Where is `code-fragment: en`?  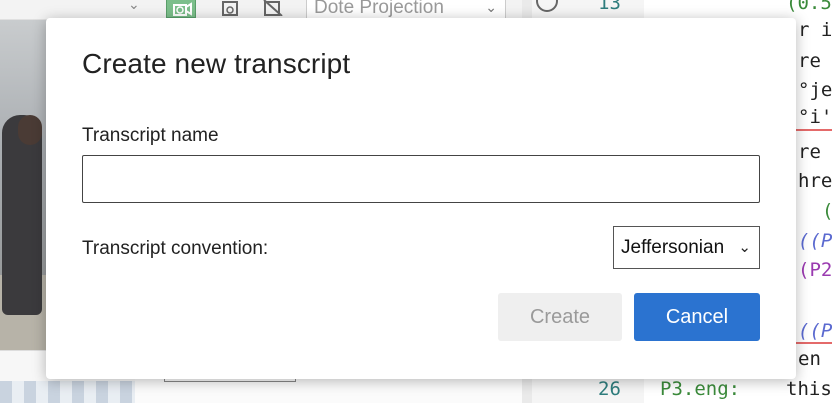 code-fragment: en is located at coordinates (809, 359).